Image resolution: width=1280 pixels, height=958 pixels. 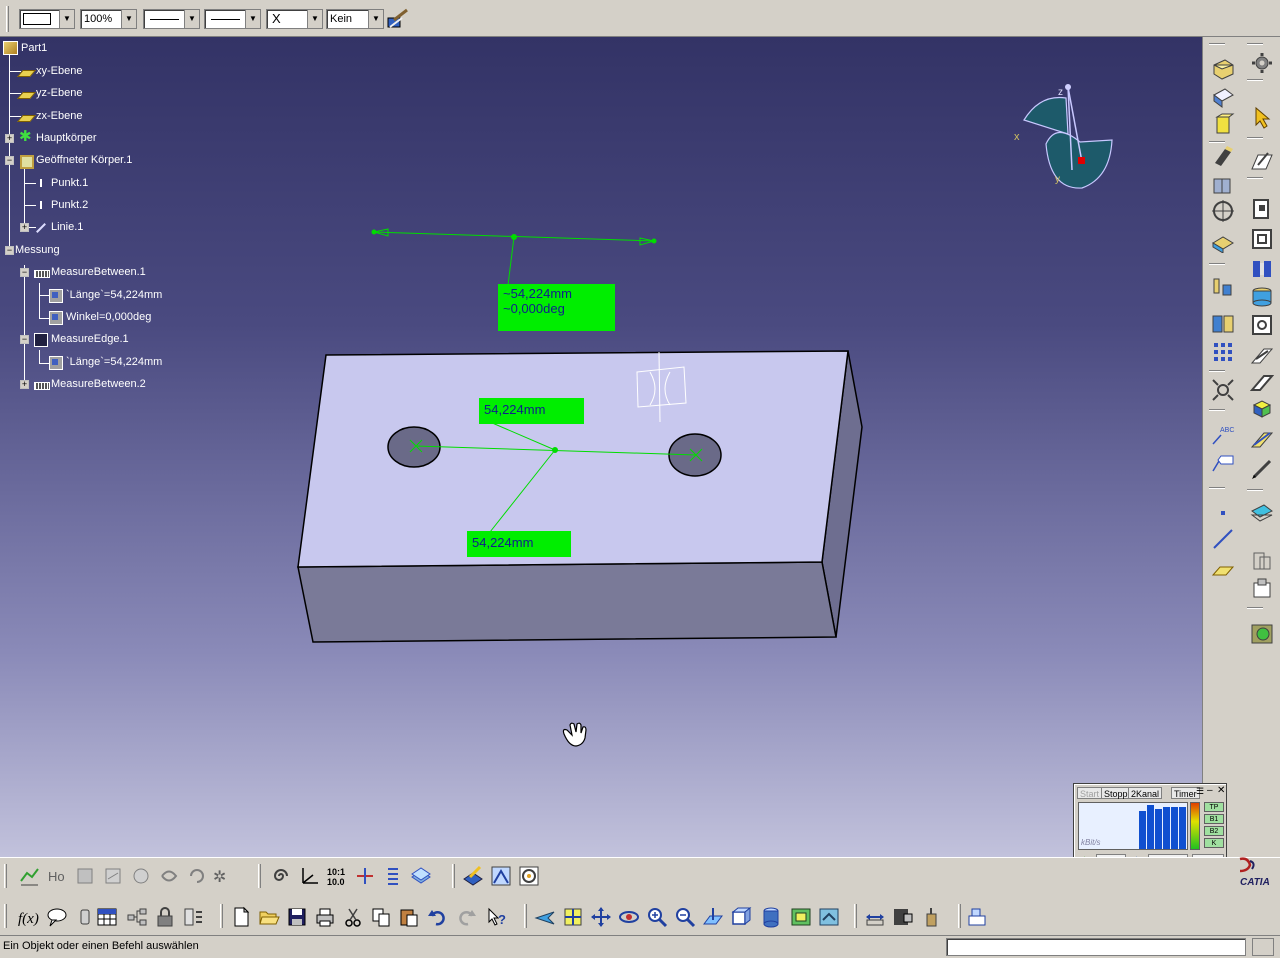 I want to click on pocket-icon, so click(x=1223, y=97).